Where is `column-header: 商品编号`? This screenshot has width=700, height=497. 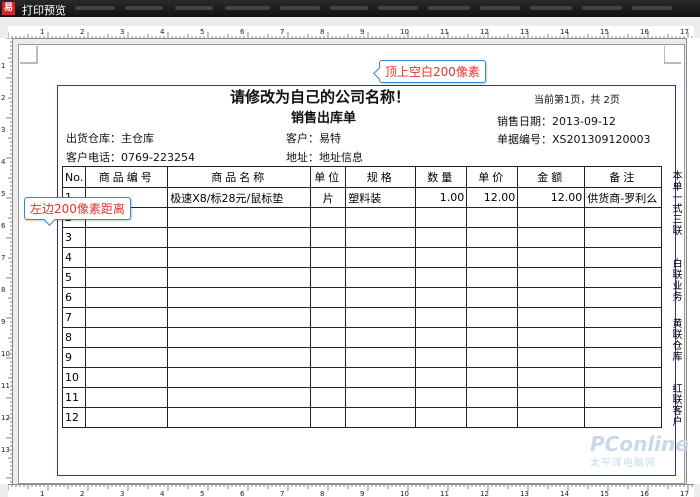
column-header: 商品编号 is located at coordinates (127, 177).